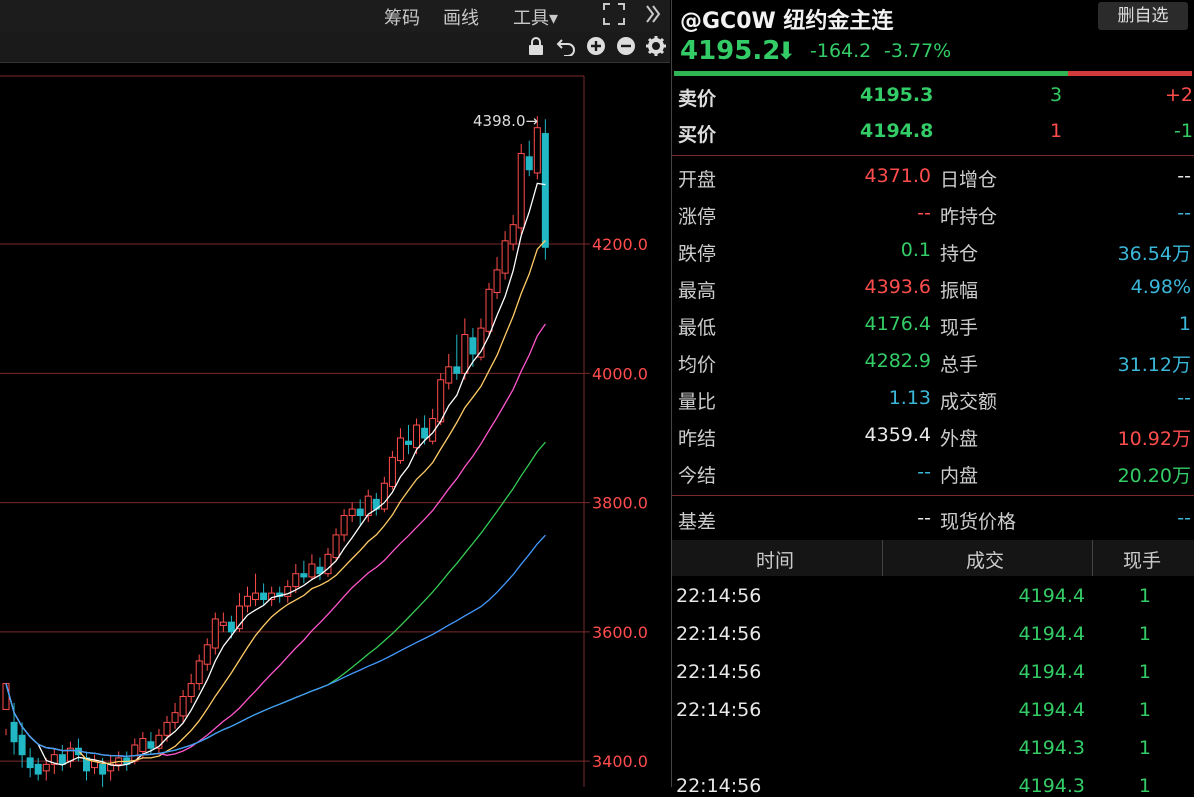  What do you see at coordinates (1178, 95) in the screenshot?
I see `ask-delta: +2` at bounding box center [1178, 95].